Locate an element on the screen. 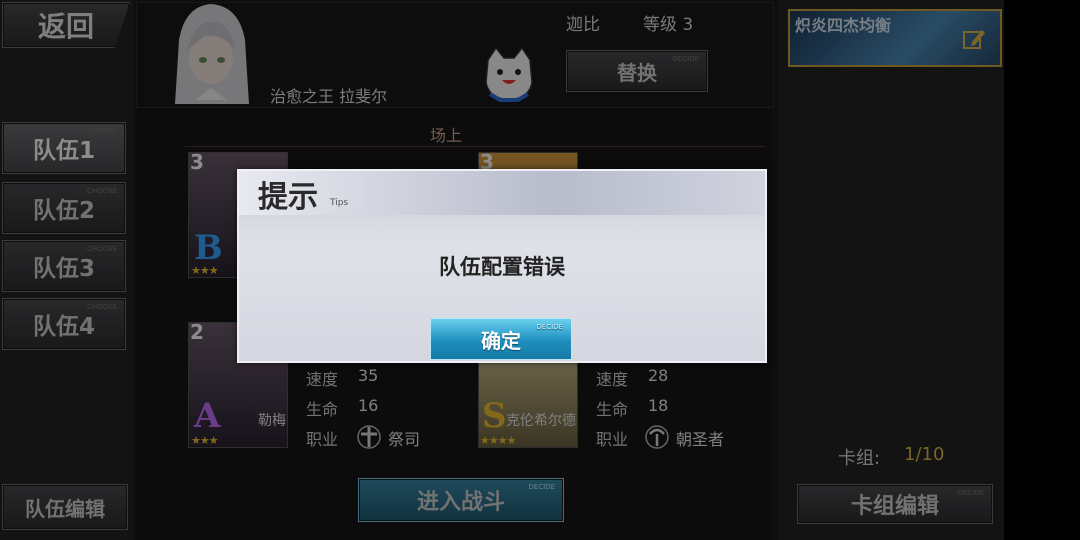  confirm-tiny-text: DECIDE is located at coordinates (549, 327).